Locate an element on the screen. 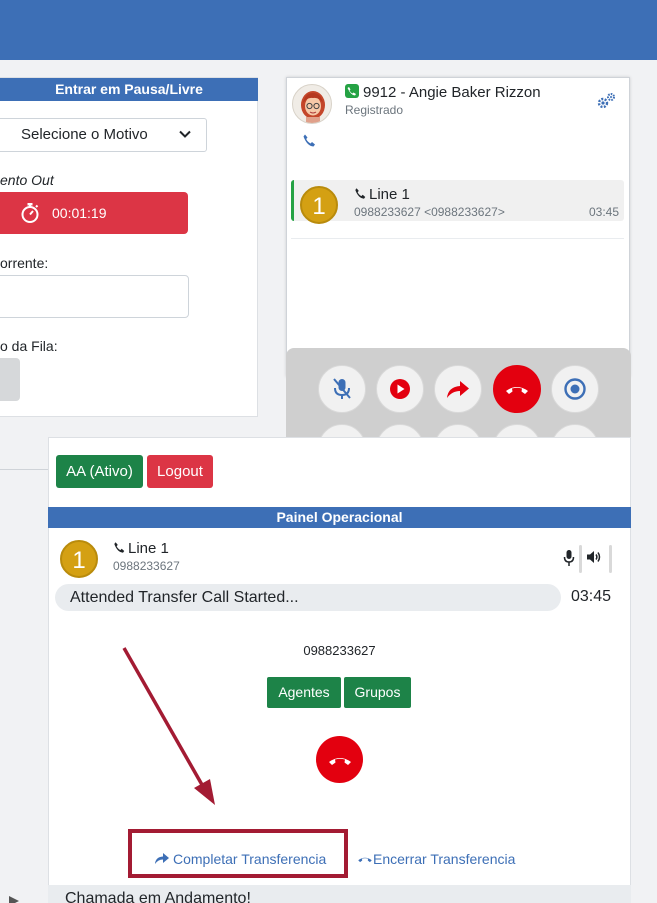 This screenshot has height=903, width=657. dialpad-phone-icon is located at coordinates (309, 143).